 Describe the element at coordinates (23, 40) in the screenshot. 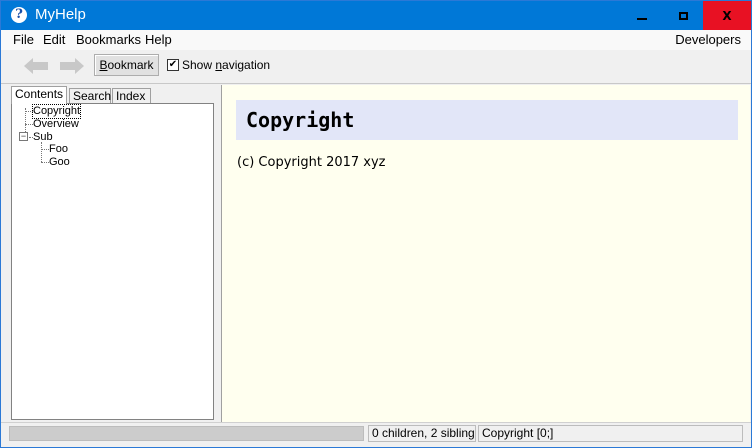

I see `menu-file: File` at that location.